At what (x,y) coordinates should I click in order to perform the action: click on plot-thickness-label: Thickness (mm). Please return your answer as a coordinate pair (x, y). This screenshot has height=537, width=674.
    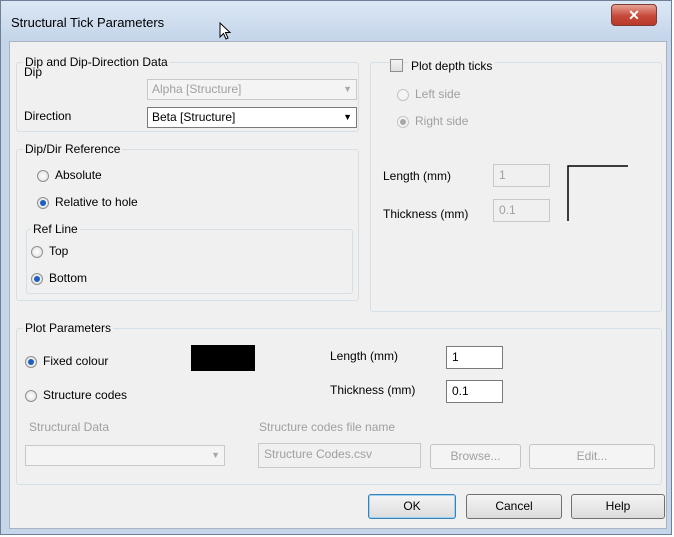
    Looking at the image, I should click on (373, 390).